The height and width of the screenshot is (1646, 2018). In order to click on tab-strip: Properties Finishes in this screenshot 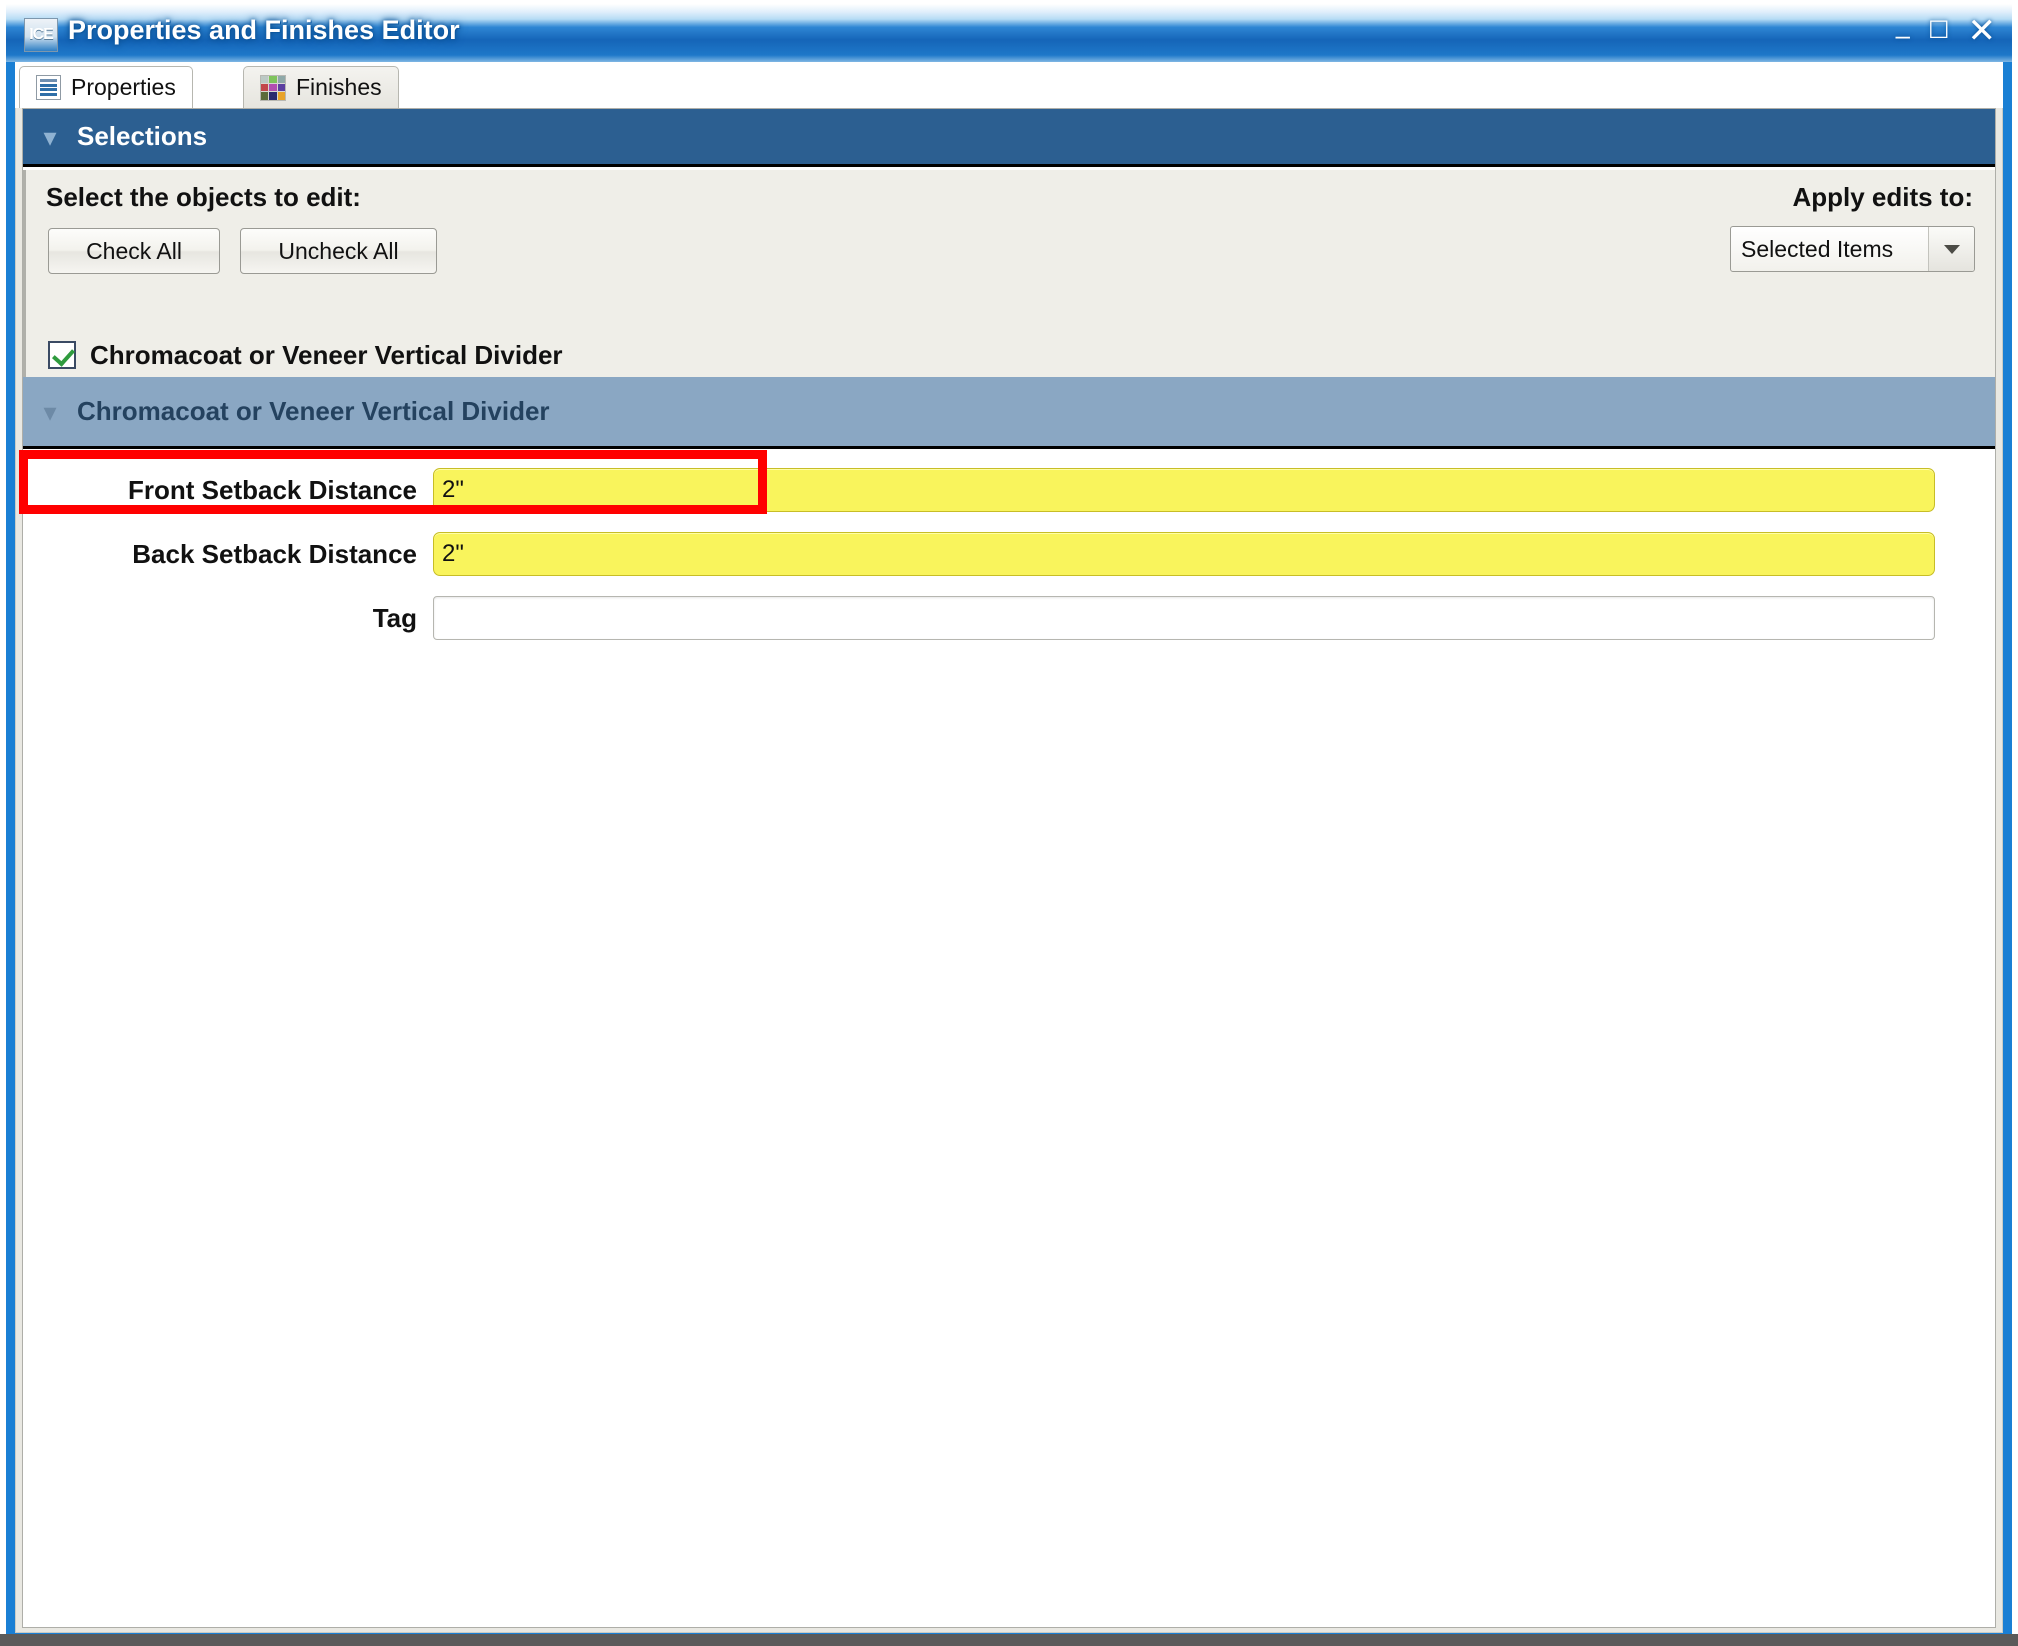, I will do `click(1009, 85)`.